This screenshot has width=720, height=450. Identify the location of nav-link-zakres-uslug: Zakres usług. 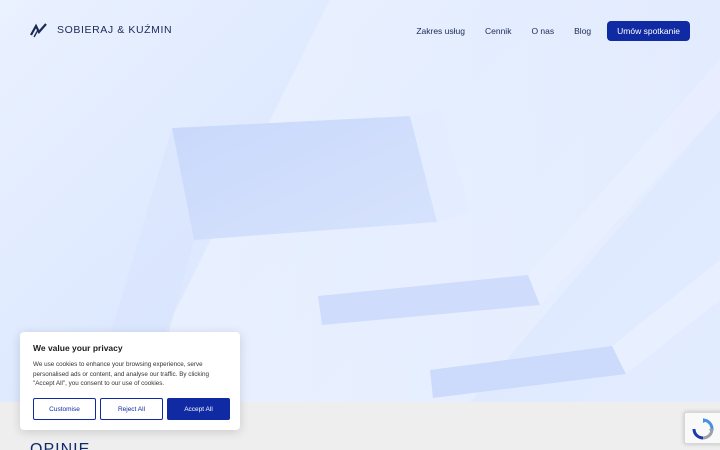
(440, 31).